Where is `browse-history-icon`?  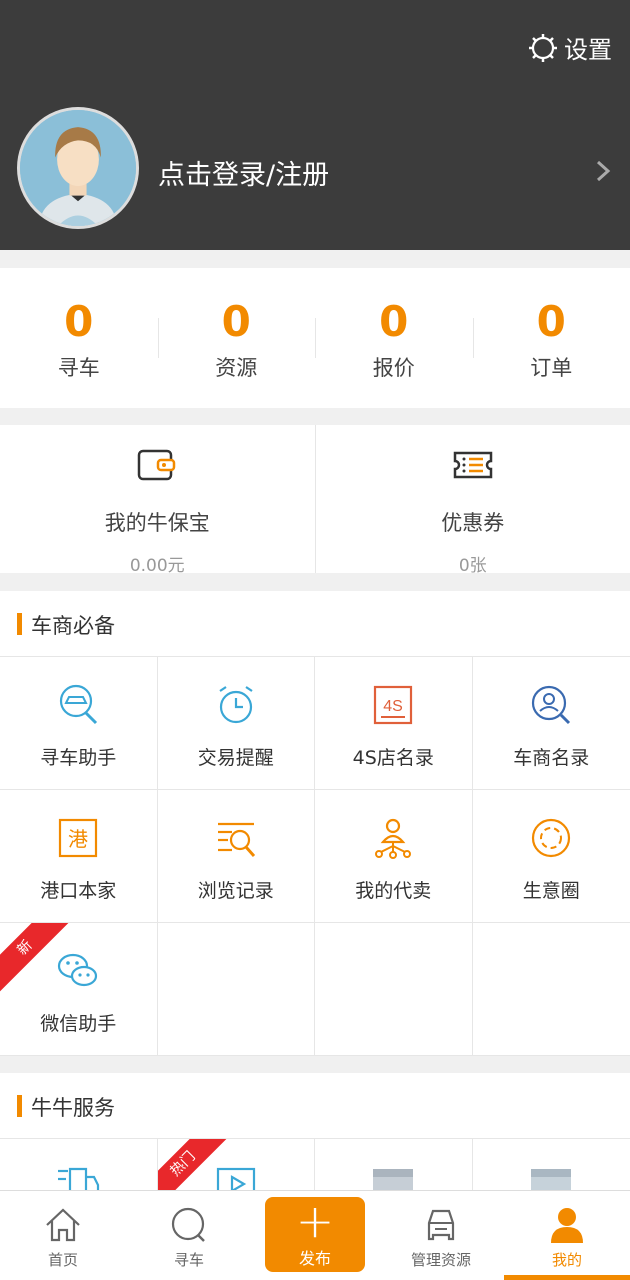 browse-history-icon is located at coordinates (236, 839).